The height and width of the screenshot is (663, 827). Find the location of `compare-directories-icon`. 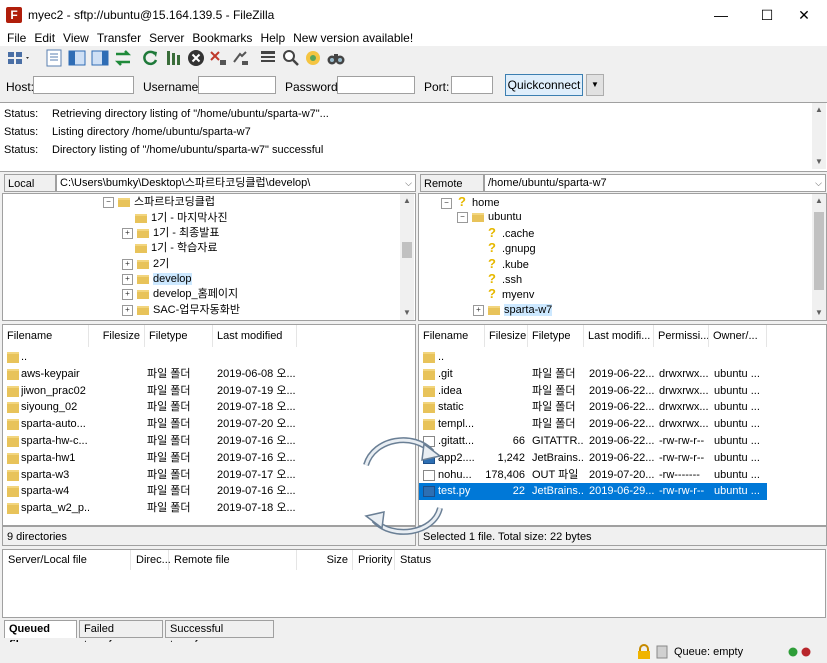

compare-directories-icon is located at coordinates (291, 58).